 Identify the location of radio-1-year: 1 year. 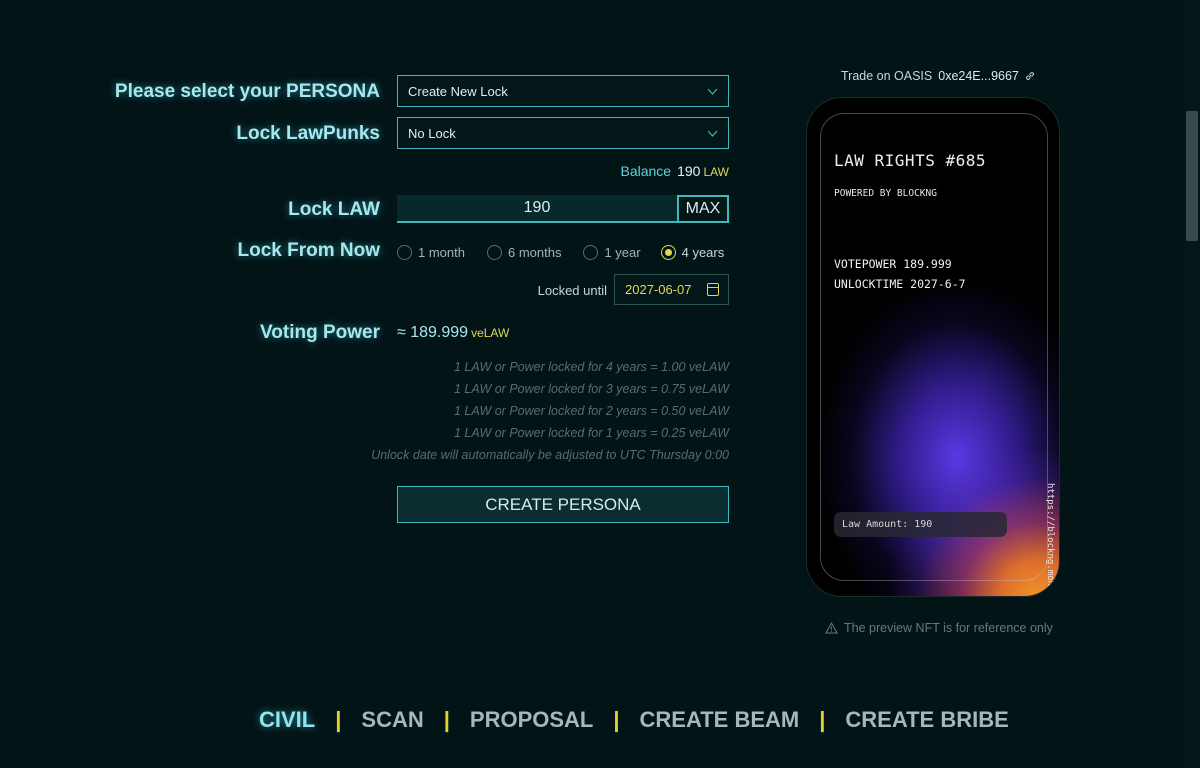
(612, 252).